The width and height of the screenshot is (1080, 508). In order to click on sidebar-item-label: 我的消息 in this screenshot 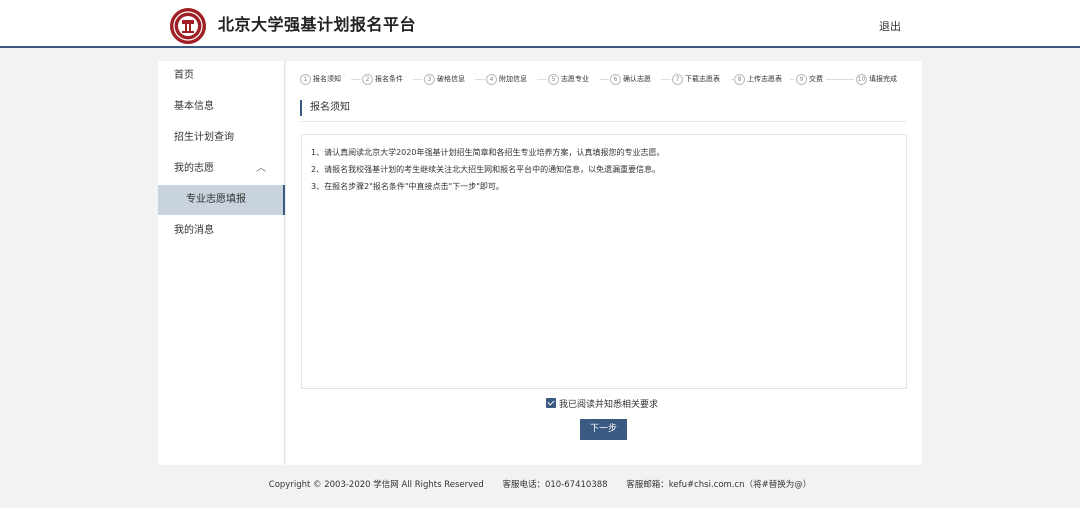, I will do `click(194, 230)`.